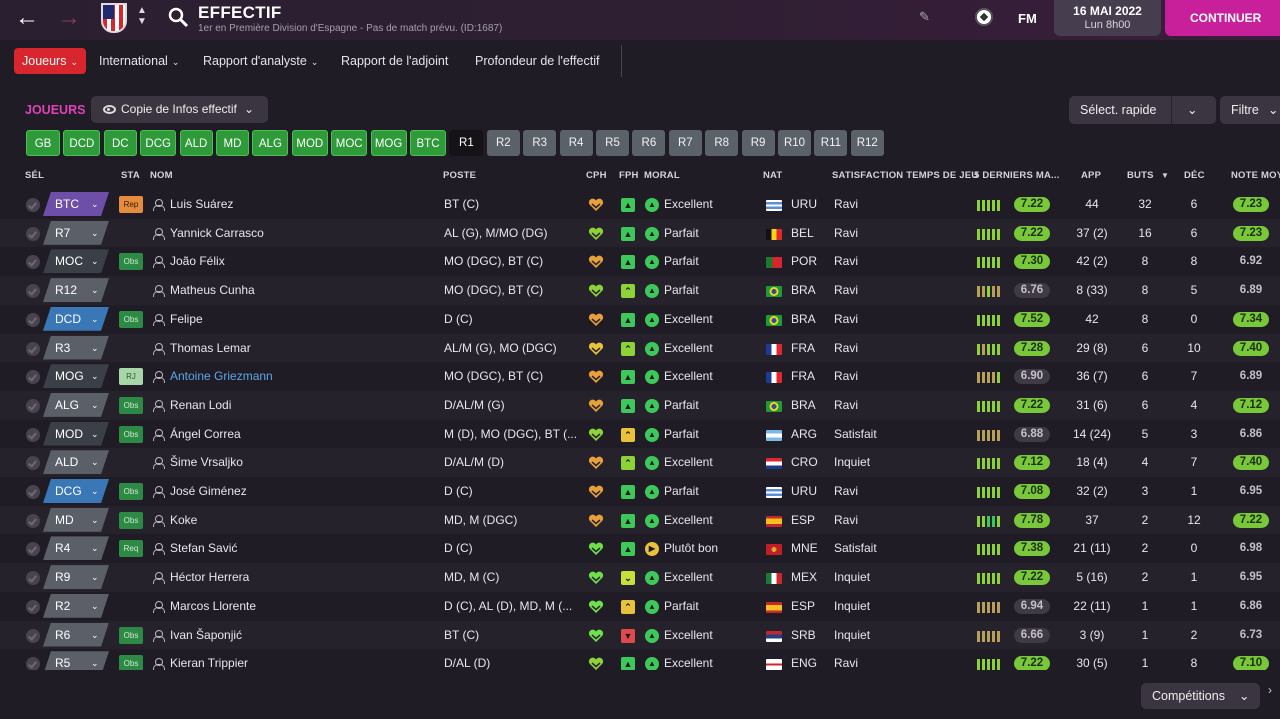 The image size is (1280, 719). What do you see at coordinates (186, 319) in the screenshot?
I see `player-name-link: Felipe` at bounding box center [186, 319].